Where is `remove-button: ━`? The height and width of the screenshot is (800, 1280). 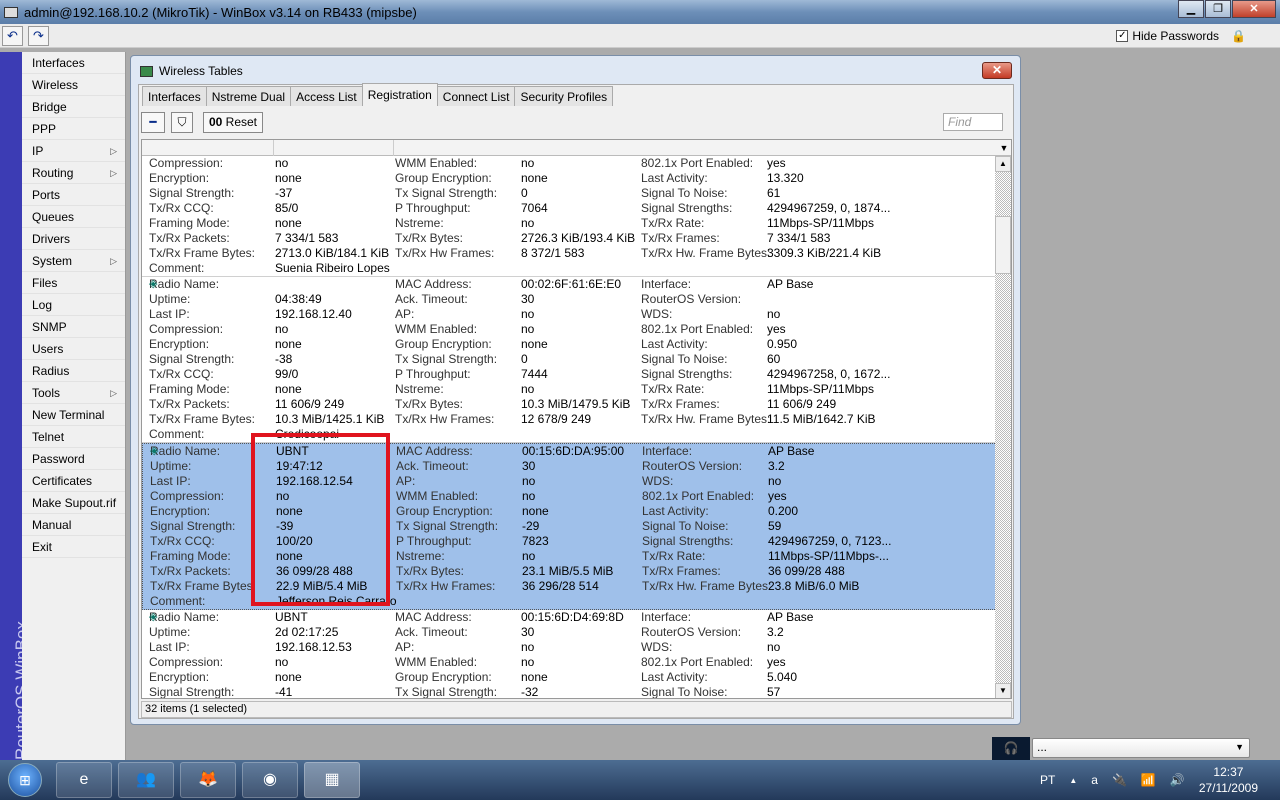 remove-button: ━ is located at coordinates (153, 122).